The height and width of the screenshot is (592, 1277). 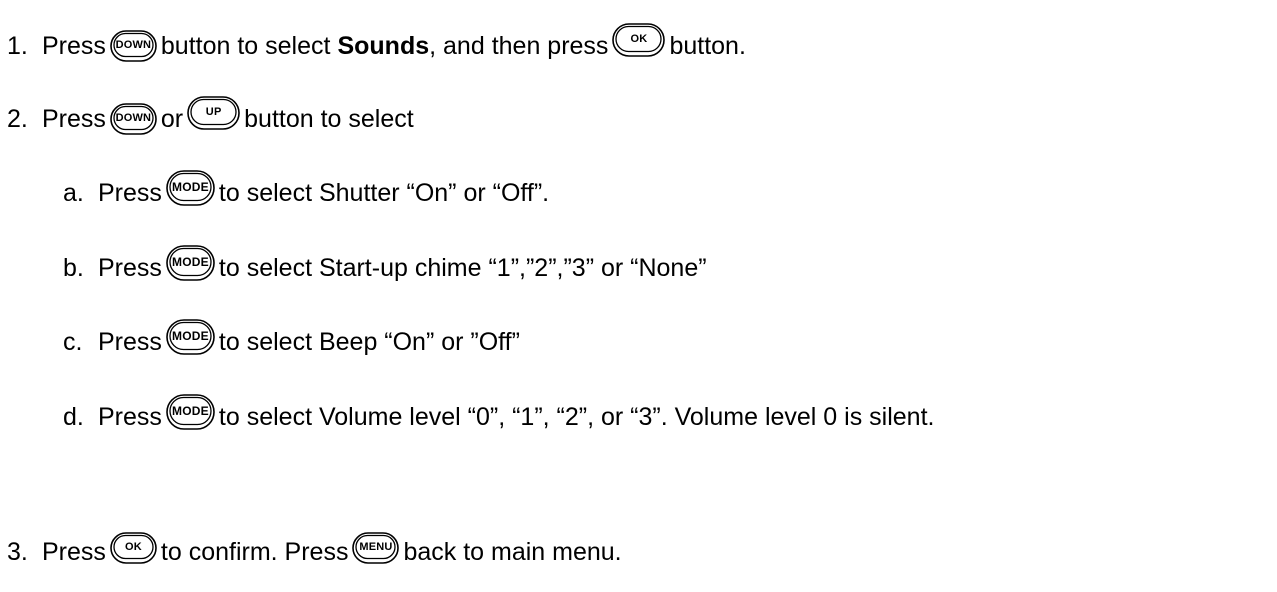 I want to click on step-number: 1., so click(x=17, y=45).